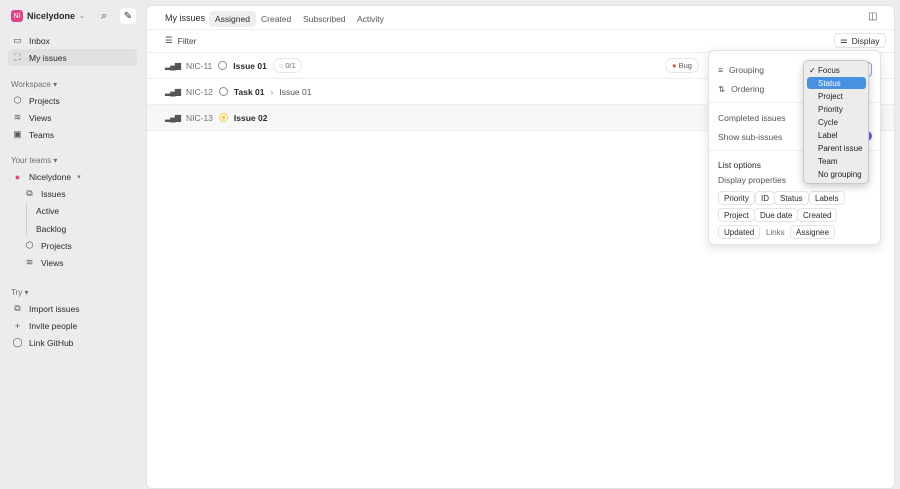  Describe the element at coordinates (739, 165) in the screenshot. I see `list-options-heading: List options` at that location.